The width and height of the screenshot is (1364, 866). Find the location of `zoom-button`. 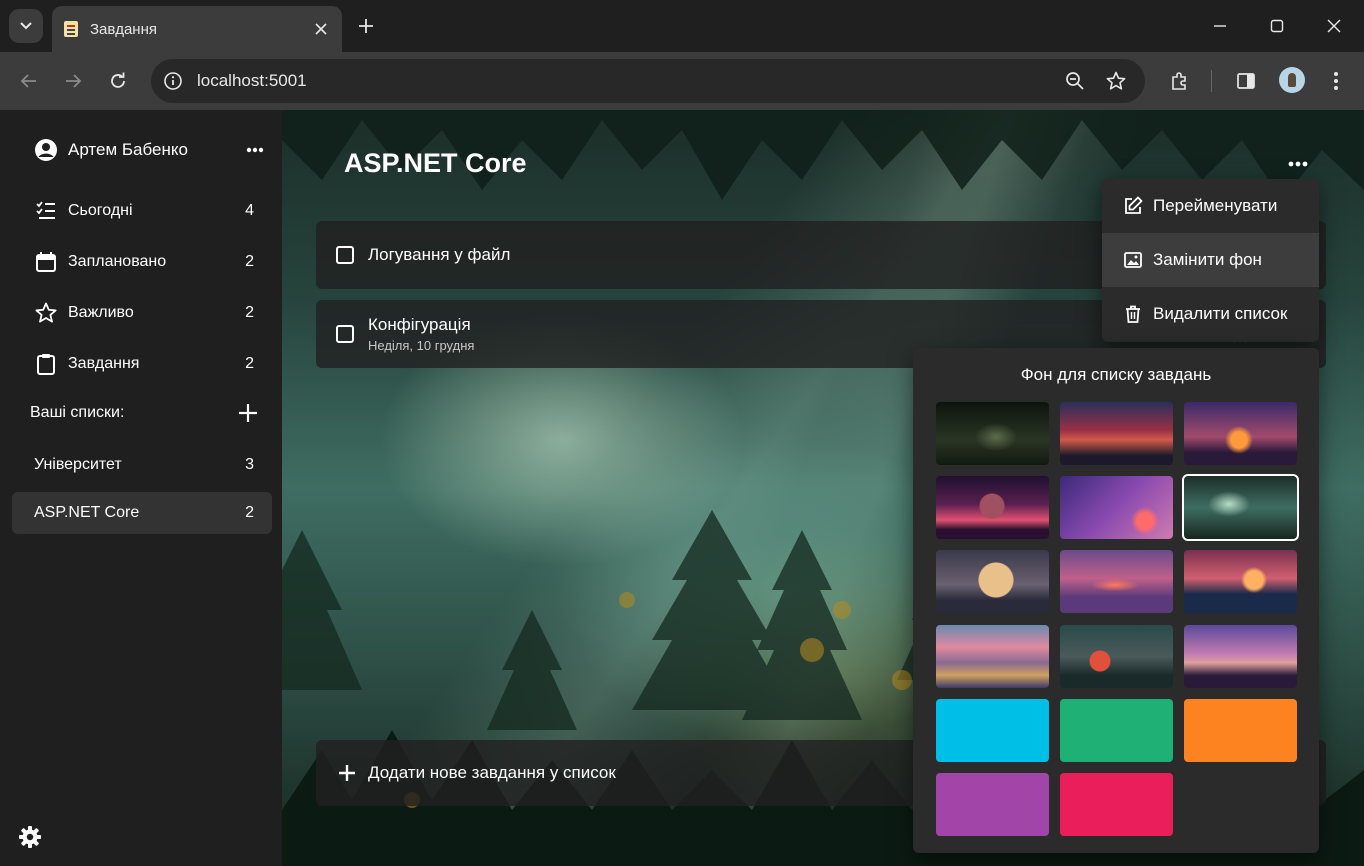

zoom-button is located at coordinates (1075, 81).